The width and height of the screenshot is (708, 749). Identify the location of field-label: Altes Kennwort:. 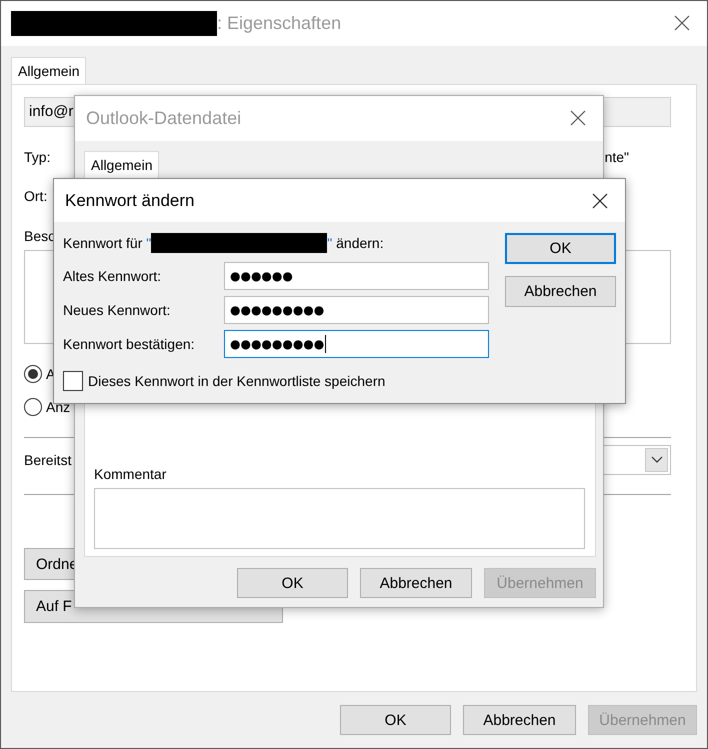
(112, 276).